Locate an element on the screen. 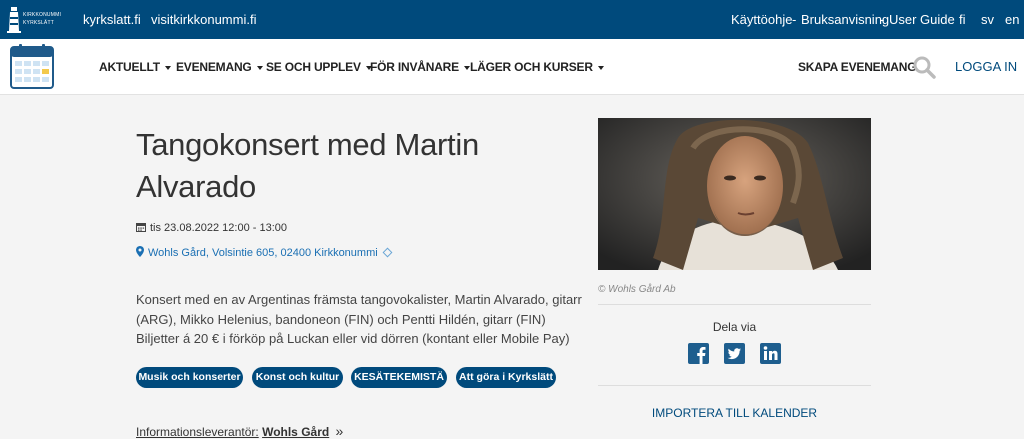  information-provider: Informationsleverantör: Wohls Gård » is located at coordinates (239, 431).